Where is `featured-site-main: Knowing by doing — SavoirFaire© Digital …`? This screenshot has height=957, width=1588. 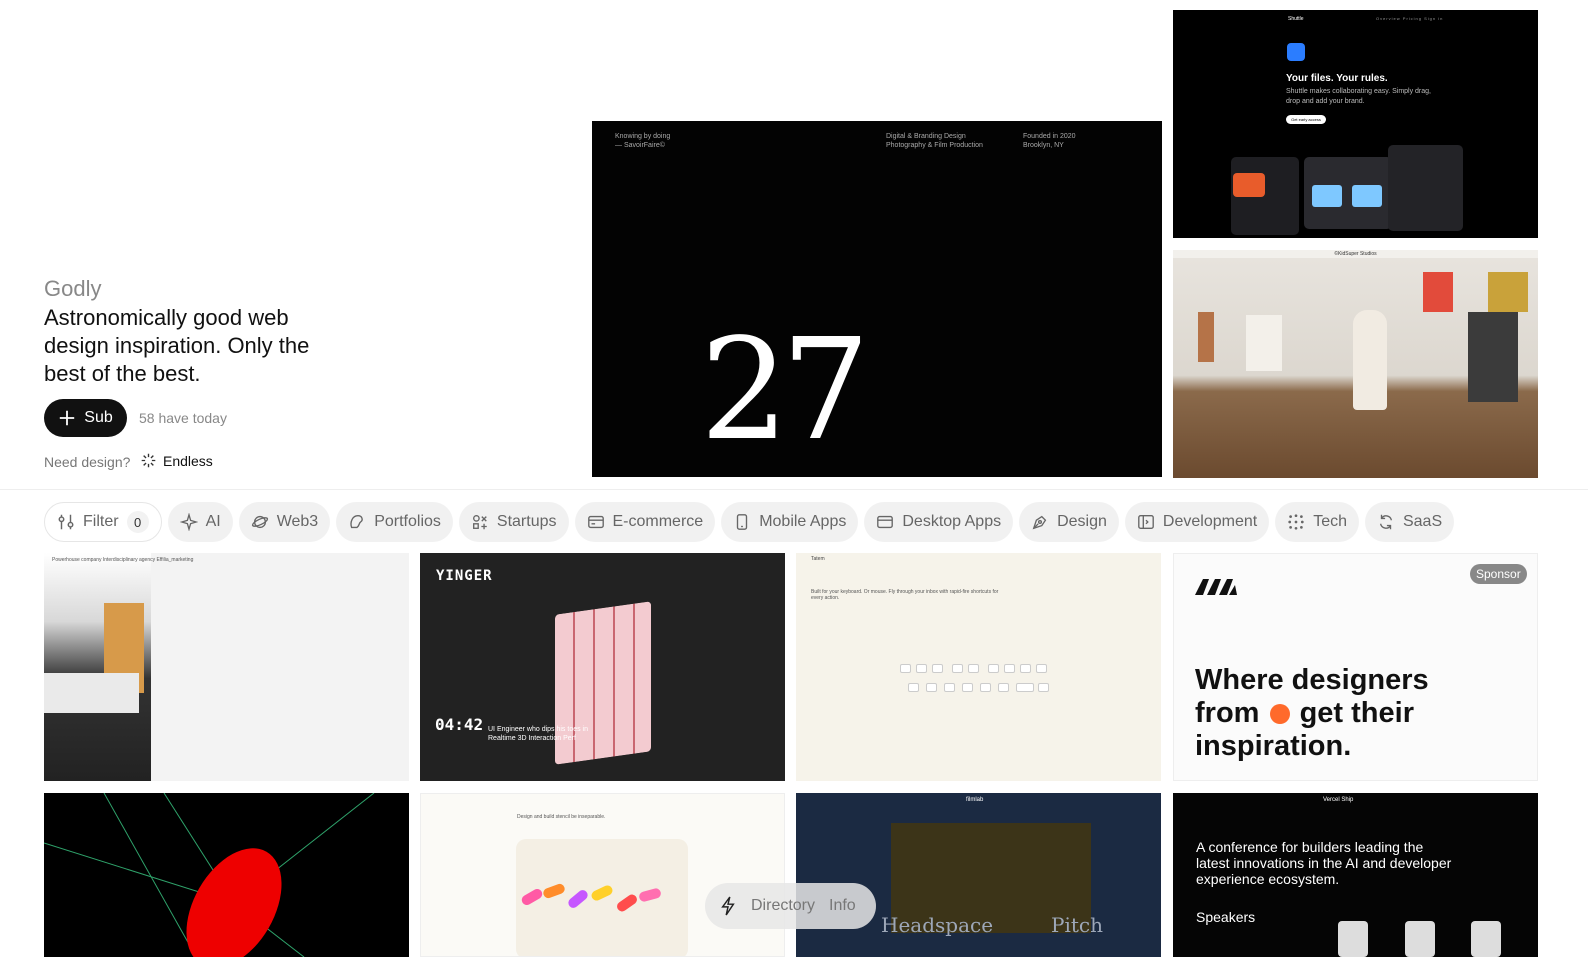
featured-site-main: Knowing by doing — SavoirFaire© Digital … is located at coordinates (877, 299).